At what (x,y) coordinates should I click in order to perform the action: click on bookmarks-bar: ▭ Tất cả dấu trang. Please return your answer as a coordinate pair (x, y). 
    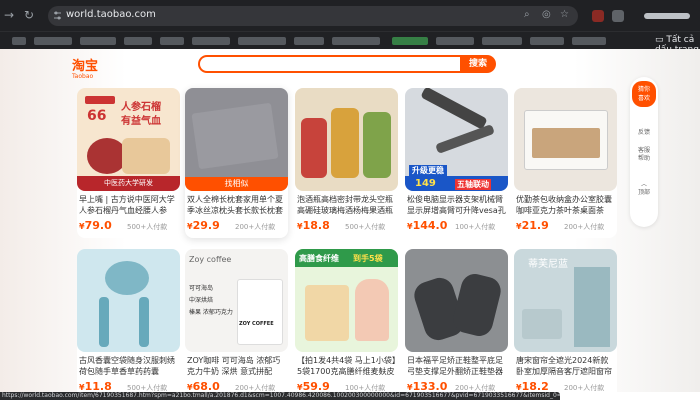
    Looking at the image, I should click on (350, 43).